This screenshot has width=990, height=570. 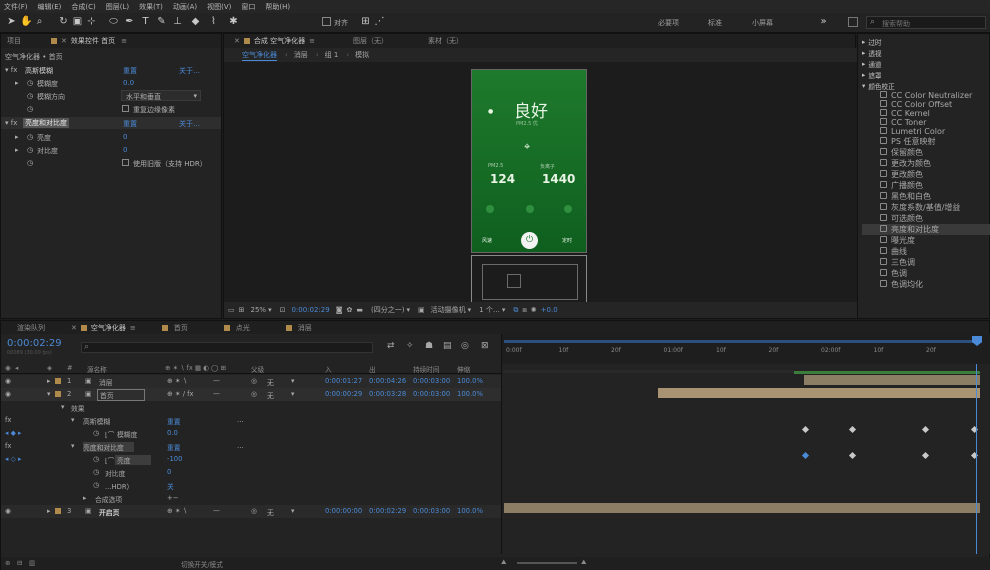 I want to click on parent-select: 无, so click(x=270, y=512).